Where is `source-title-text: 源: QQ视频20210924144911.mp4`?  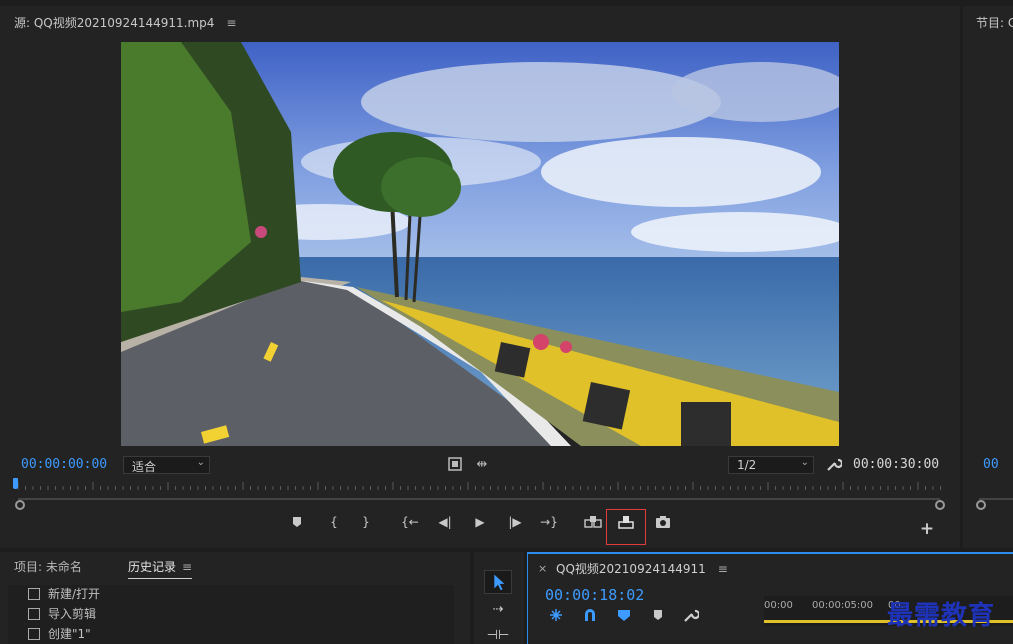 source-title-text: 源: QQ视频20210924144911.mp4 is located at coordinates (114, 23).